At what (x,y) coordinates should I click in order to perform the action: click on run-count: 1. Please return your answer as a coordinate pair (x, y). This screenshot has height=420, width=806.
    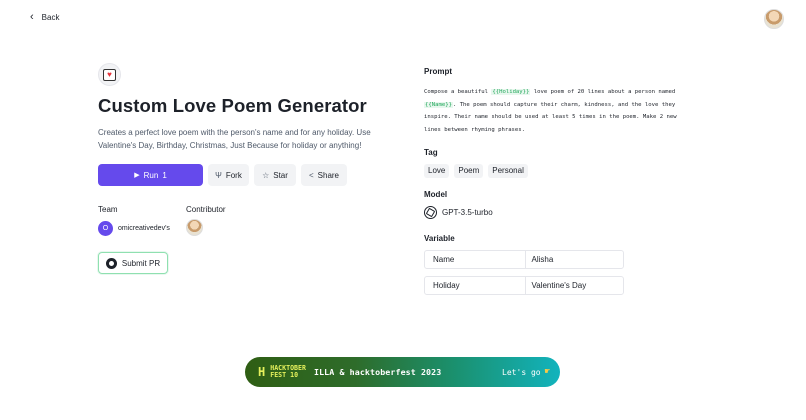
    Looking at the image, I should click on (164, 175).